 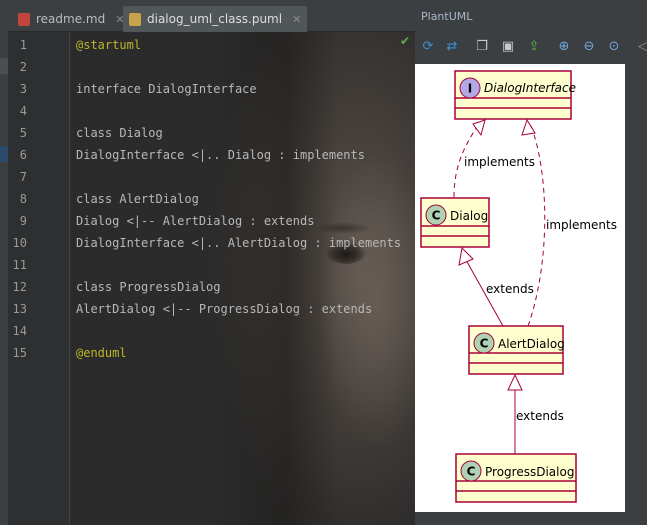 I want to click on keyword-token: @enduml, so click(x=101, y=353).